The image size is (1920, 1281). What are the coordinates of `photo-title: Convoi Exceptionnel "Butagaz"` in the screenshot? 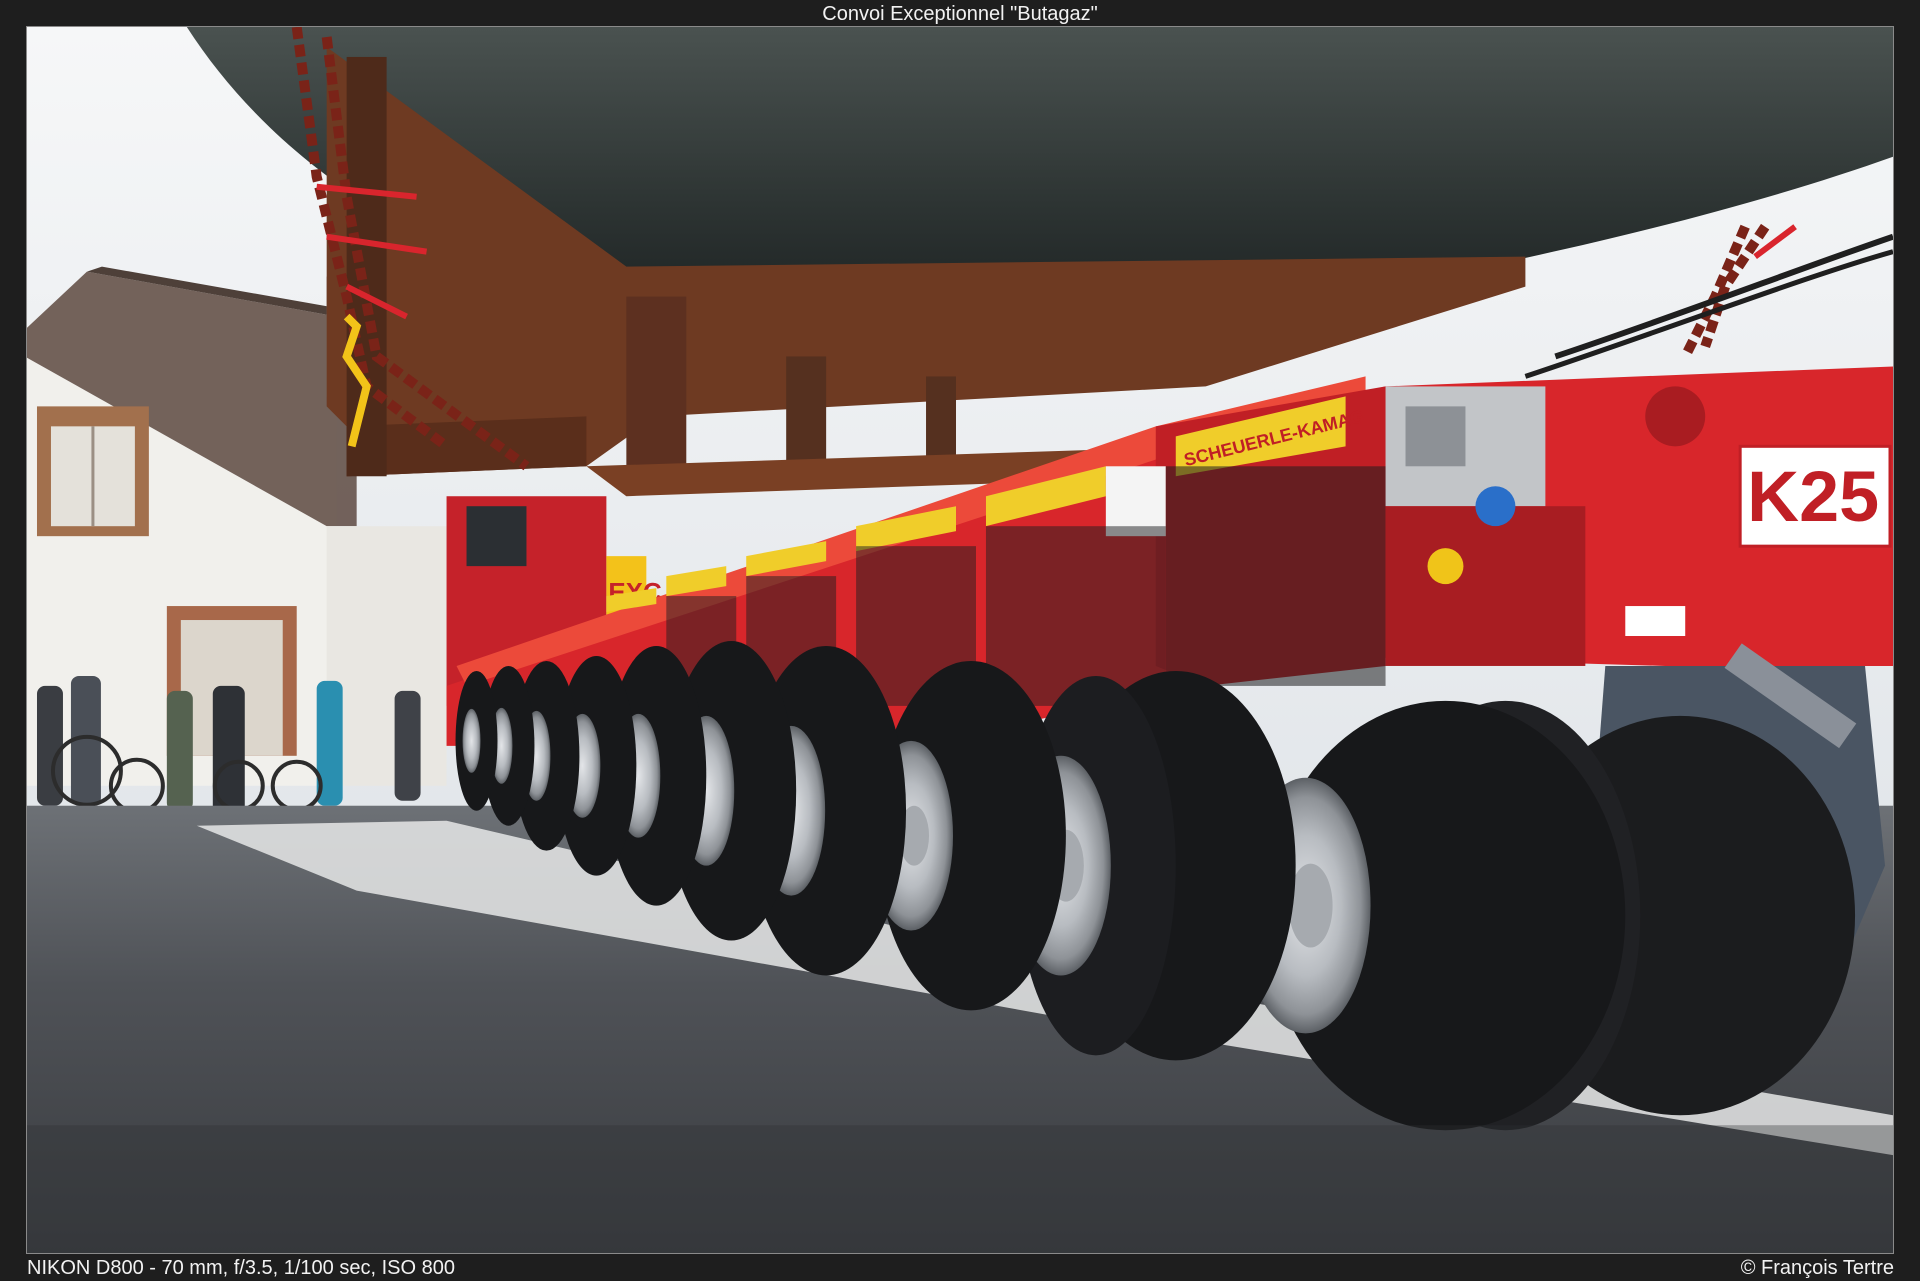 It's located at (960, 14).